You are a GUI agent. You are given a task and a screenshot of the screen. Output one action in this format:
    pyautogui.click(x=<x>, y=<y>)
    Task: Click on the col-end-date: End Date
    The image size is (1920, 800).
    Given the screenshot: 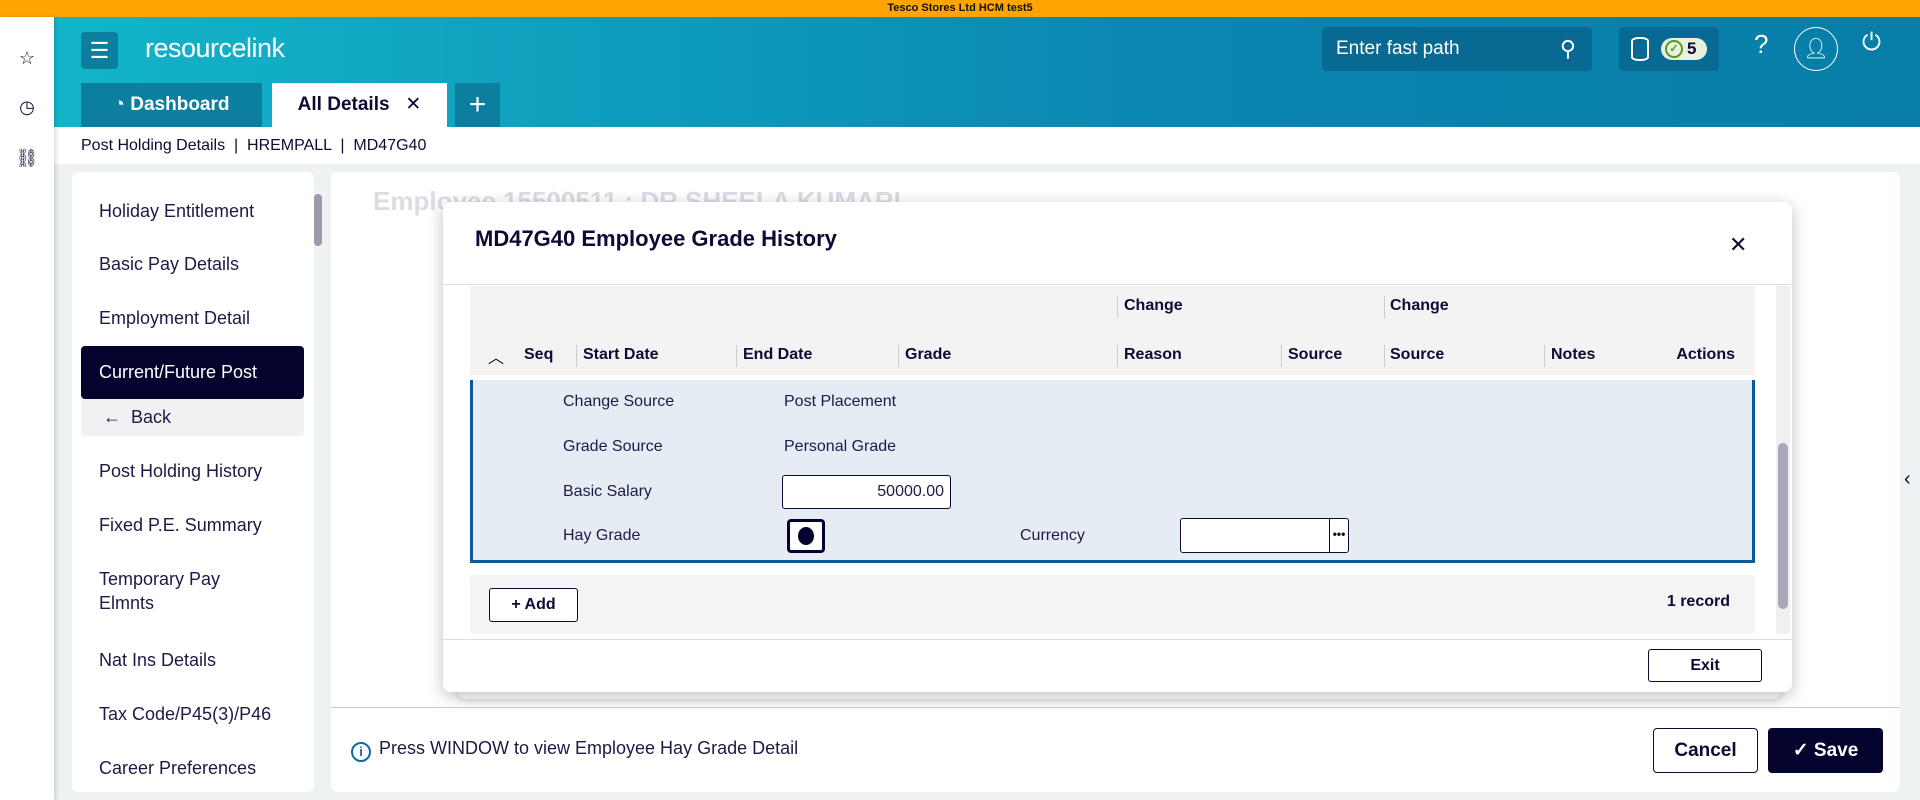 What is the action you would take?
    pyautogui.click(x=777, y=355)
    